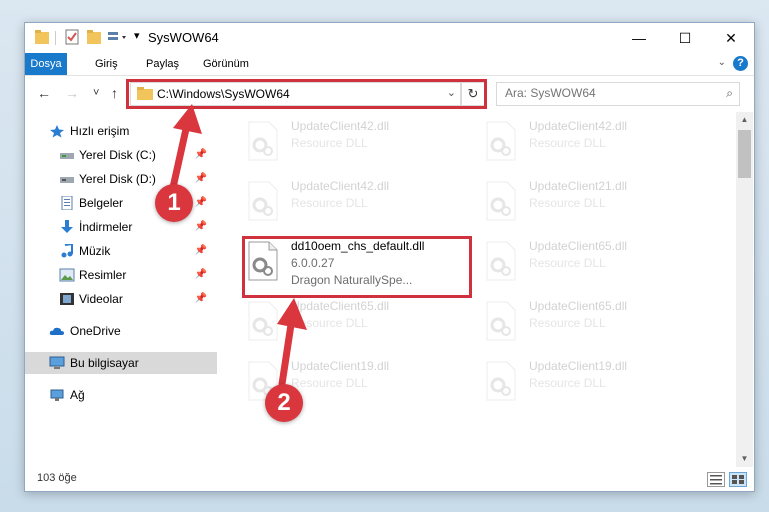 This screenshot has height=512, width=769. I want to click on step-badge-2: 2, so click(284, 403).